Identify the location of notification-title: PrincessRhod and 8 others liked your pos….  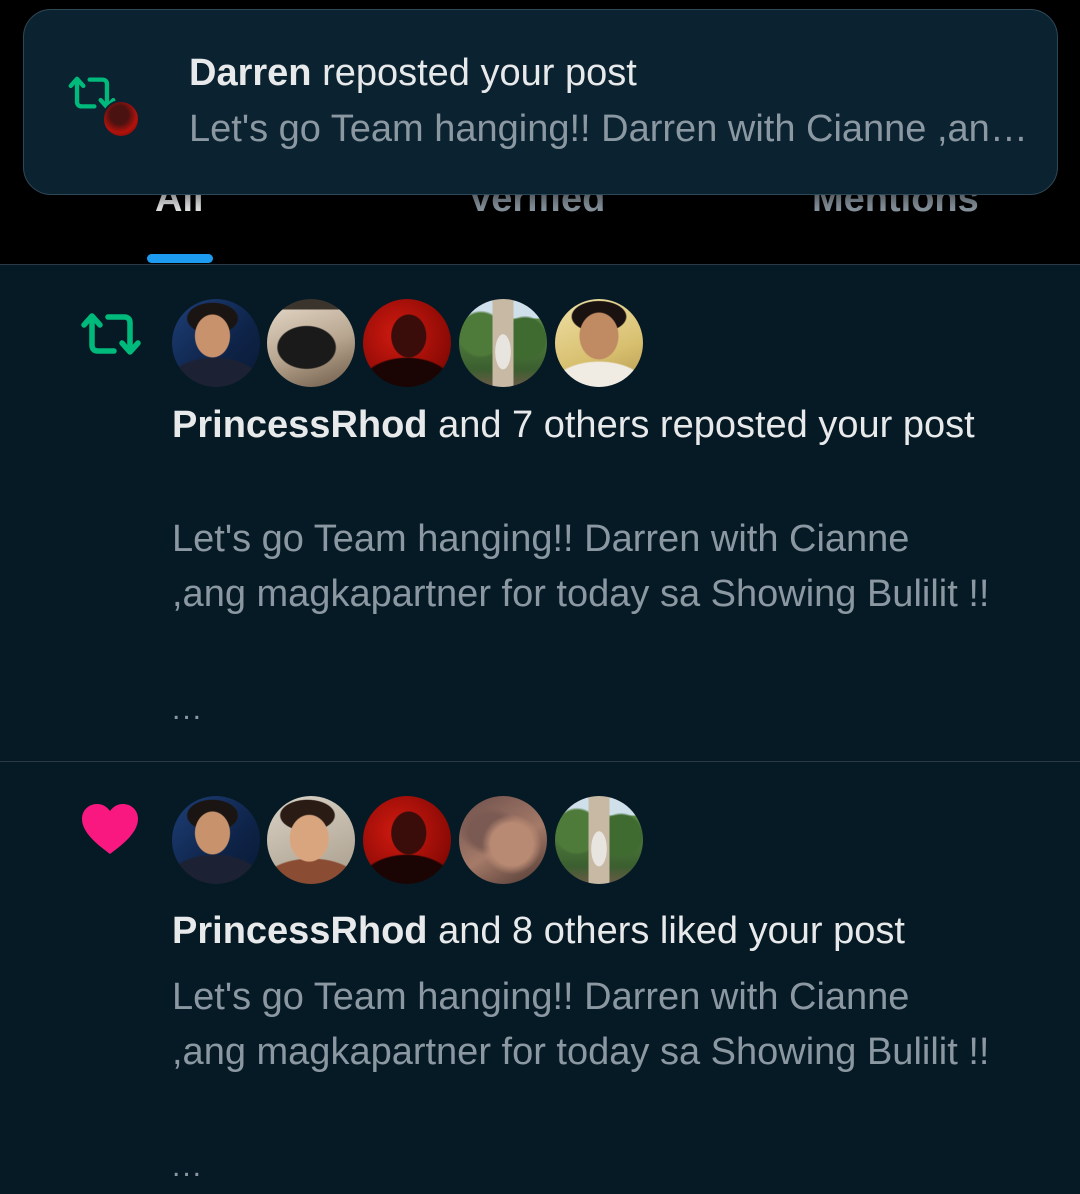
(597, 931).